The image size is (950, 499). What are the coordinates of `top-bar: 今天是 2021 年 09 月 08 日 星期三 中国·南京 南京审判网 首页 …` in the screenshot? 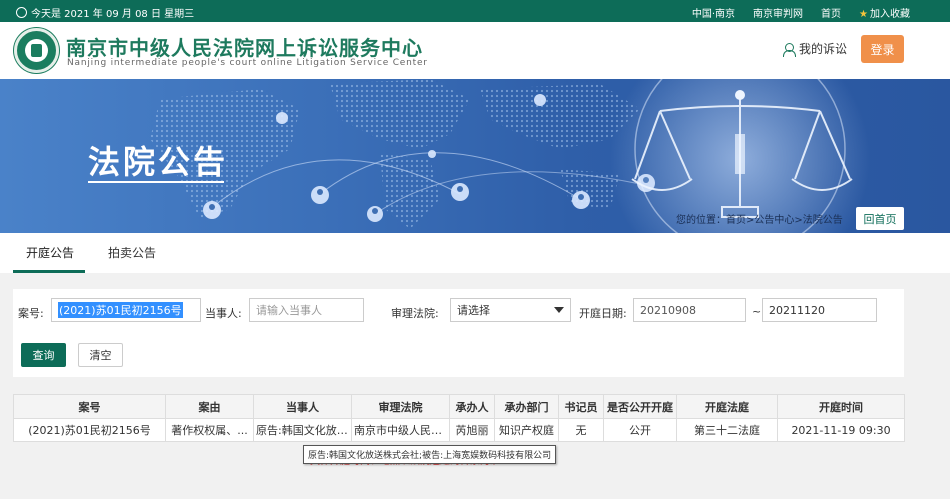 It's located at (475, 11).